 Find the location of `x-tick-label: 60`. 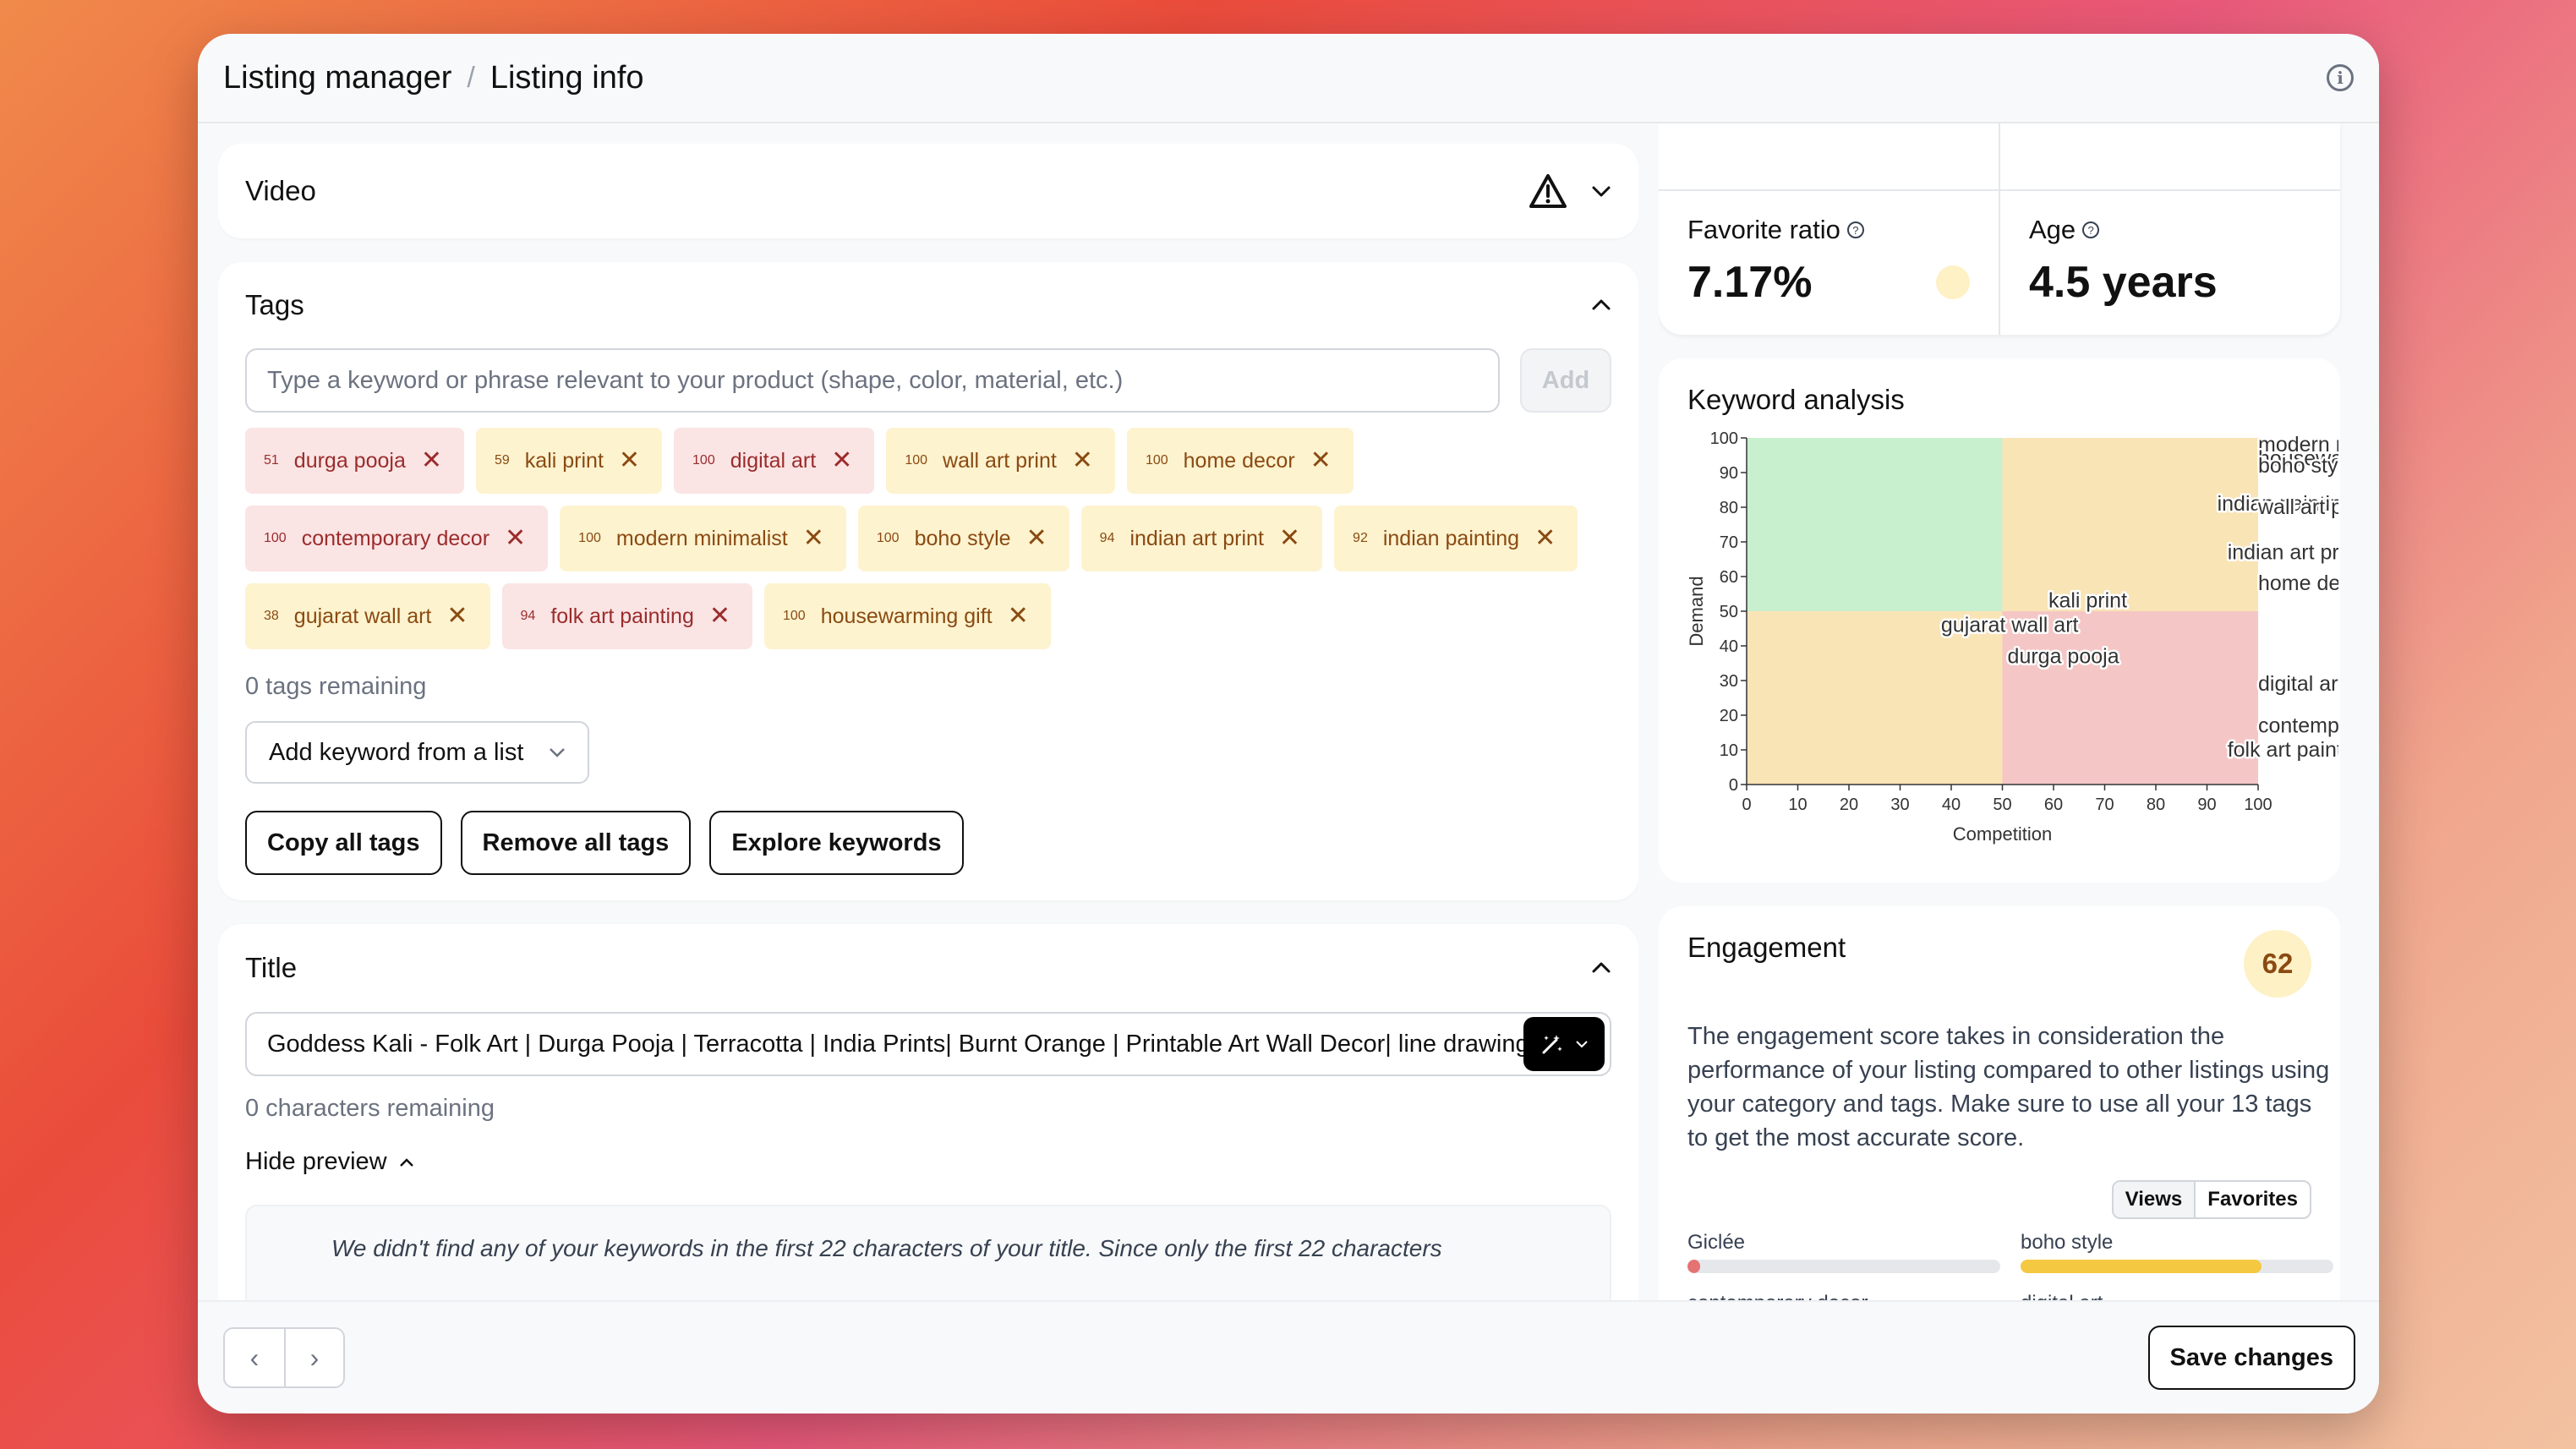

x-tick-label: 60 is located at coordinates (2053, 805).